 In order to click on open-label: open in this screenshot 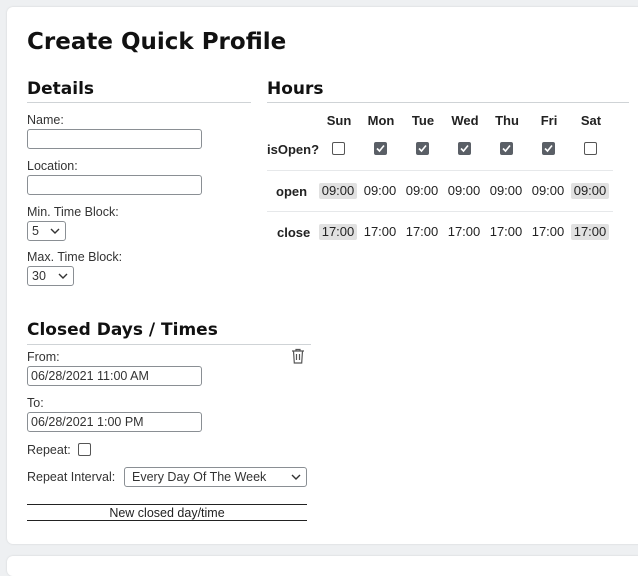, I will do `click(292, 191)`.